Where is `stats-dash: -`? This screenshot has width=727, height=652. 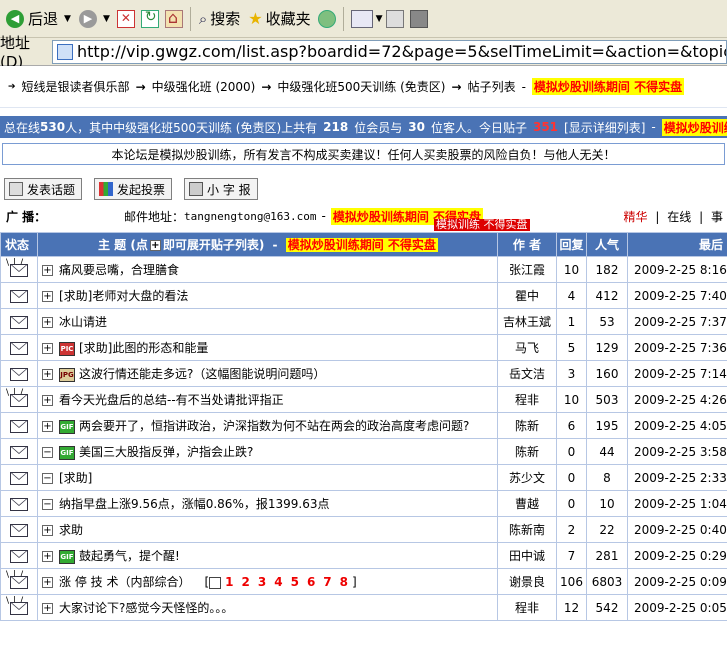 stats-dash: - is located at coordinates (653, 127).